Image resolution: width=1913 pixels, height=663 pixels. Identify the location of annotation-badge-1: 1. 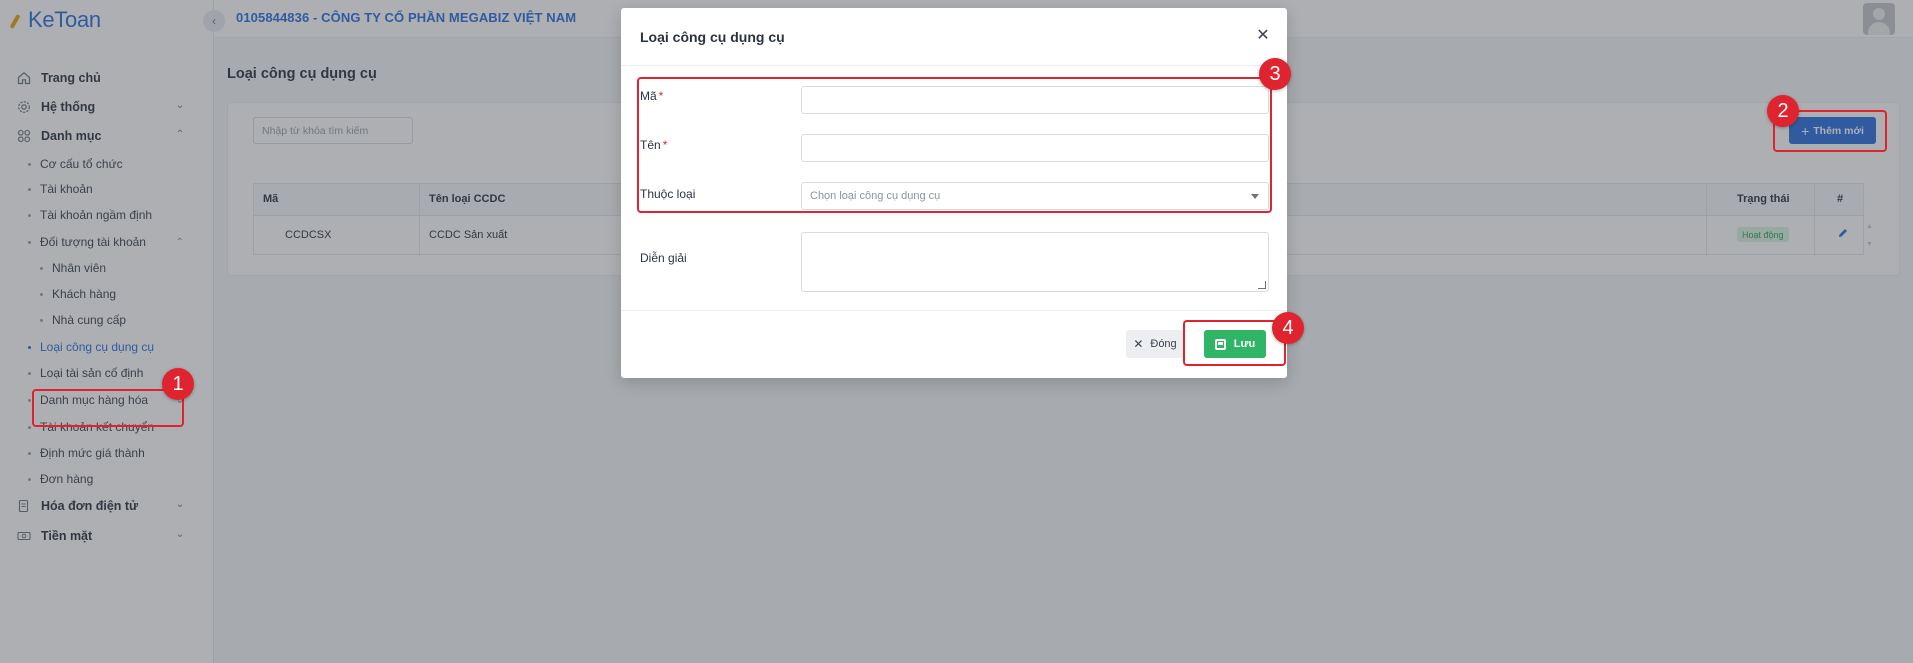
(178, 384).